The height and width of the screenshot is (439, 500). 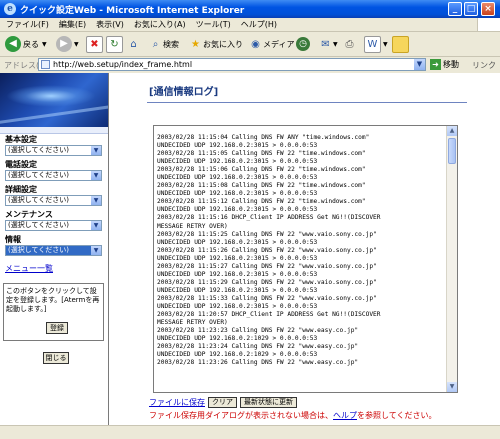 I want to click on group-advanced: 詳細設定 (選択してください) ▼, so click(x=53, y=195).